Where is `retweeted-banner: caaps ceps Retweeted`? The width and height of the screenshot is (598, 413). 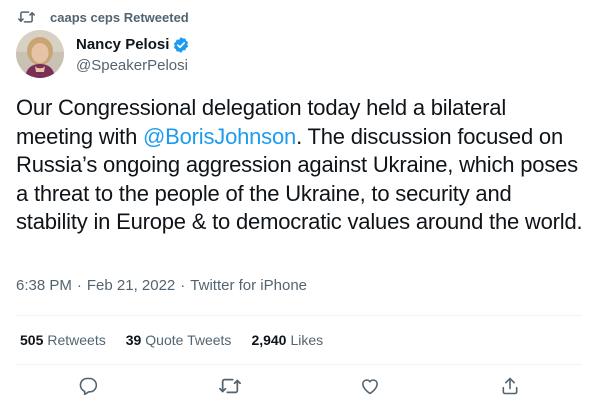
retweeted-banner: caaps ceps Retweeted is located at coordinates (103, 17).